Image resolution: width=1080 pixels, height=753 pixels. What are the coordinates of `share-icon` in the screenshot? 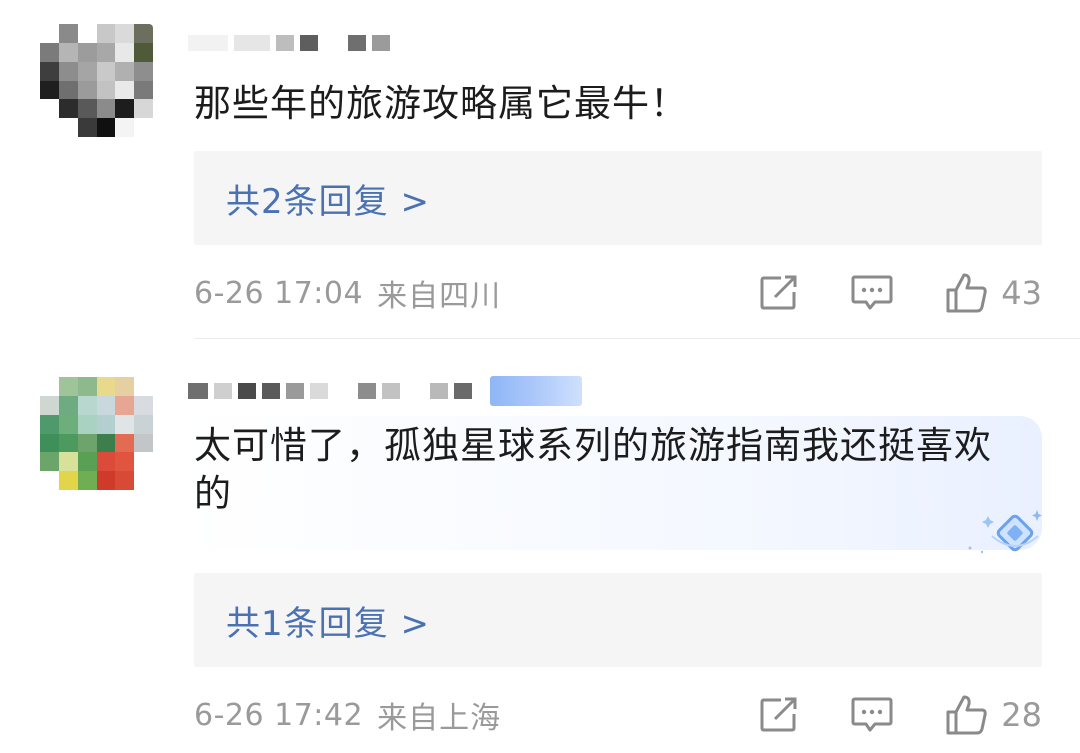 It's located at (778, 714).